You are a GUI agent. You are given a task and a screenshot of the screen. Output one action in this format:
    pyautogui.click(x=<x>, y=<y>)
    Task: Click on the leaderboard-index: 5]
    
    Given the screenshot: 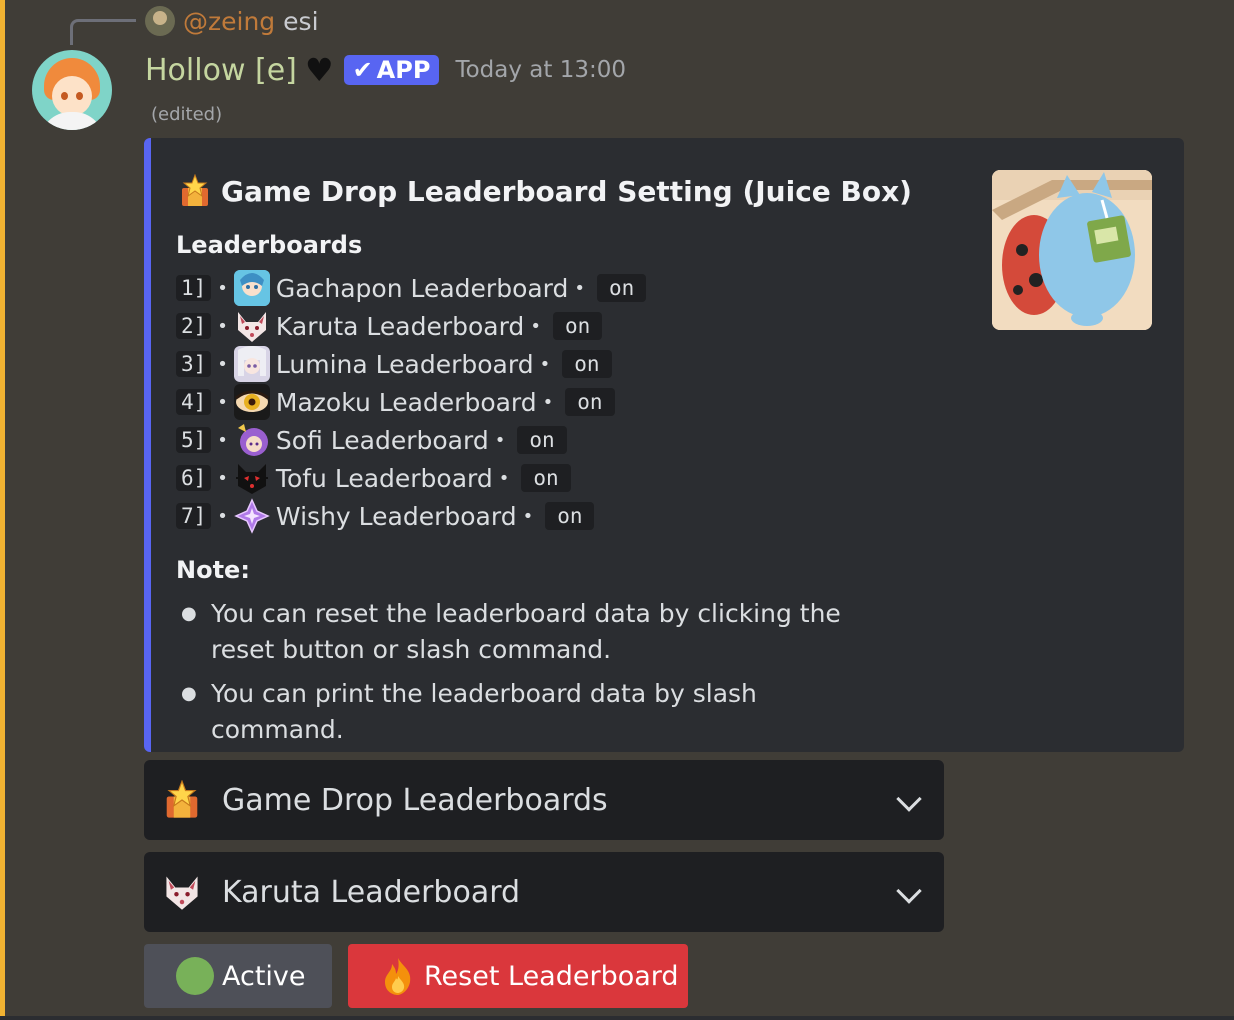 What is the action you would take?
    pyautogui.click(x=194, y=440)
    